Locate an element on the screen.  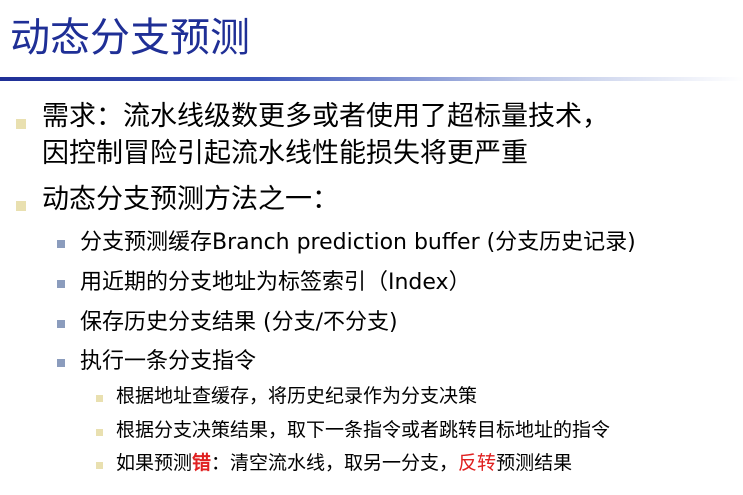
sub-sub-bullet-mispredict: 如果预测错：清空流水线，取另一分支，反转预测结果 is located at coordinates (344, 463).